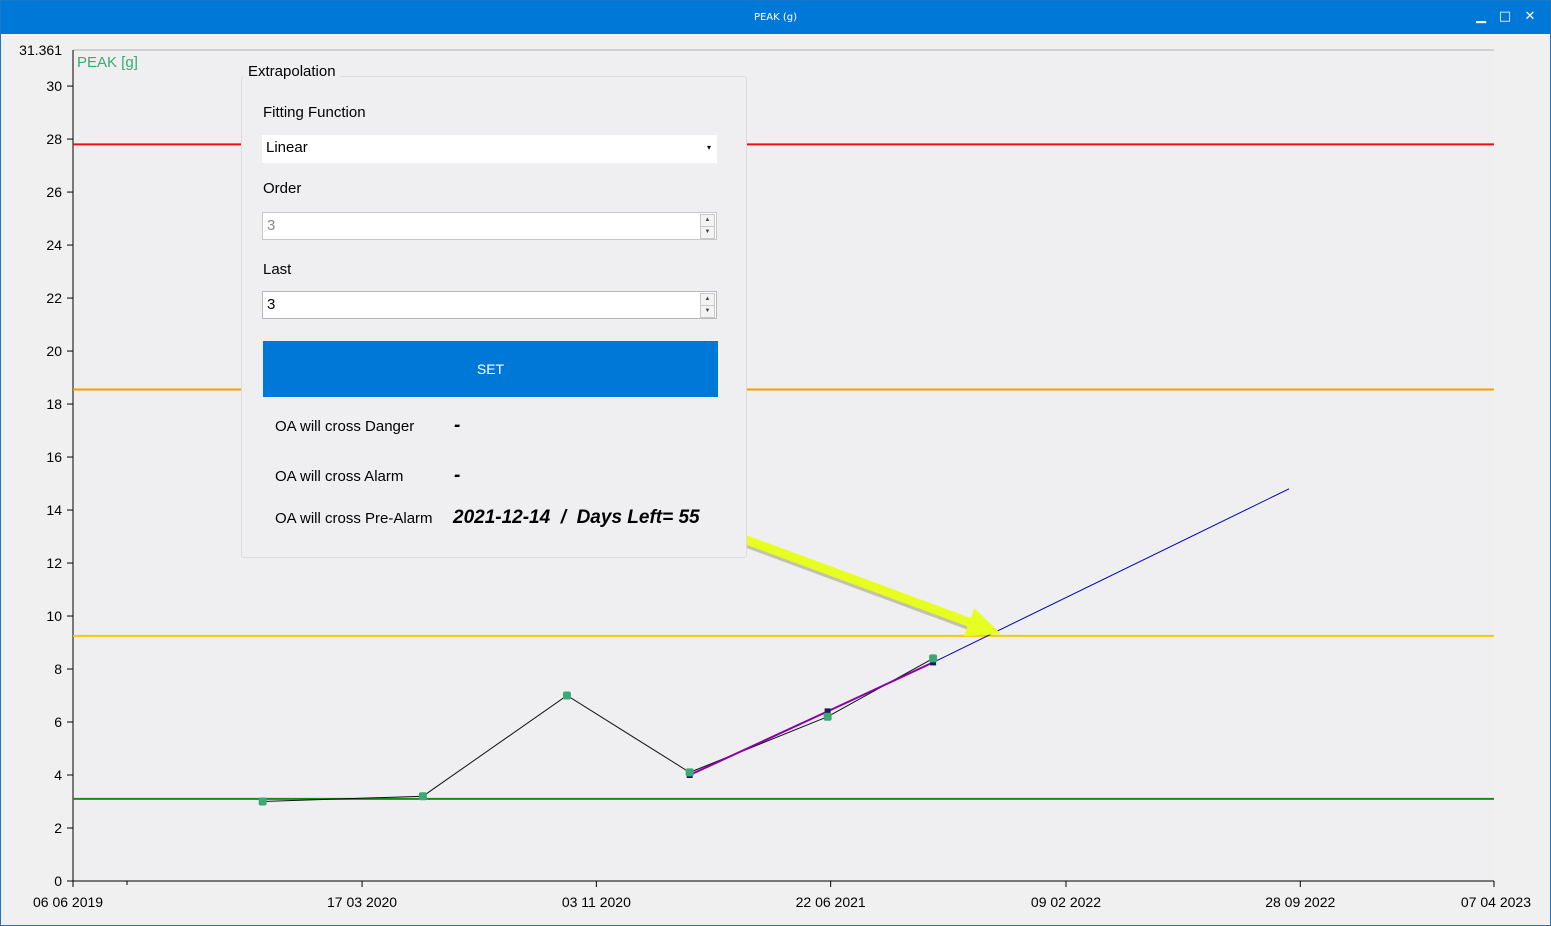 The image size is (1551, 926). I want to click on last-spinbox: 3 ▲ ▼, so click(489, 305).